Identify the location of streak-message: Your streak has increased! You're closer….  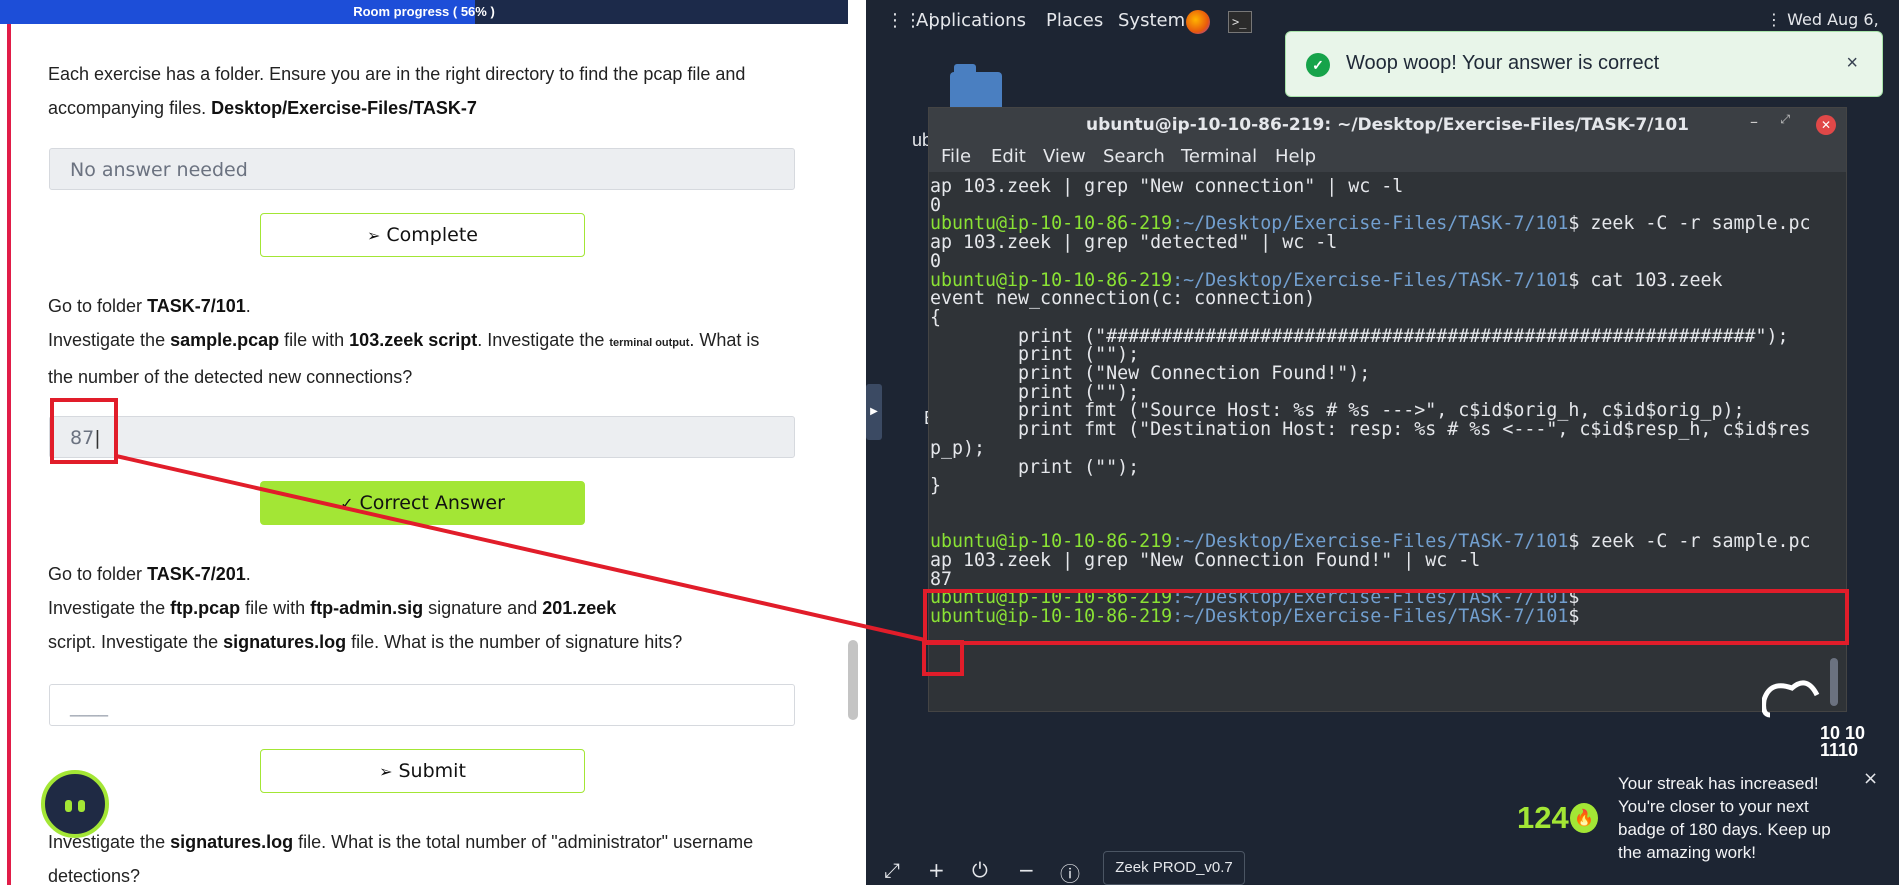
(1724, 818).